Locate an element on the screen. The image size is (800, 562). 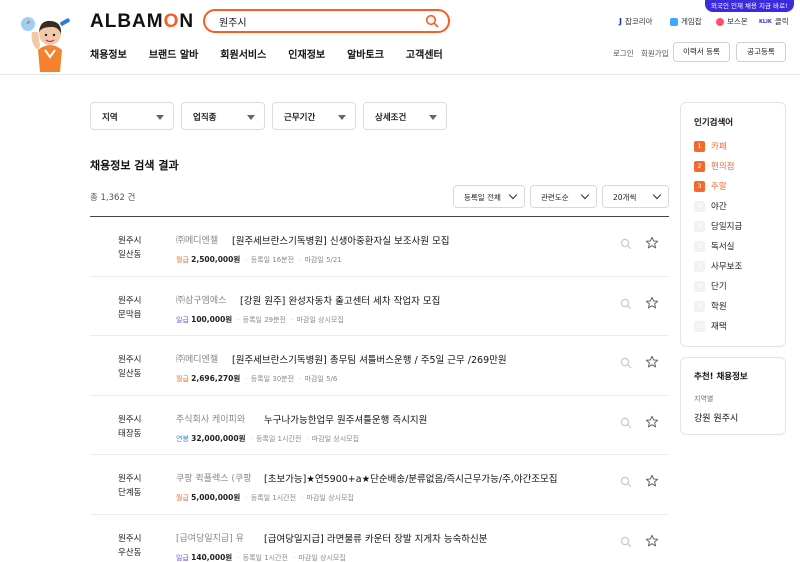
albamon-logo: ALBAMON is located at coordinates (142, 22).